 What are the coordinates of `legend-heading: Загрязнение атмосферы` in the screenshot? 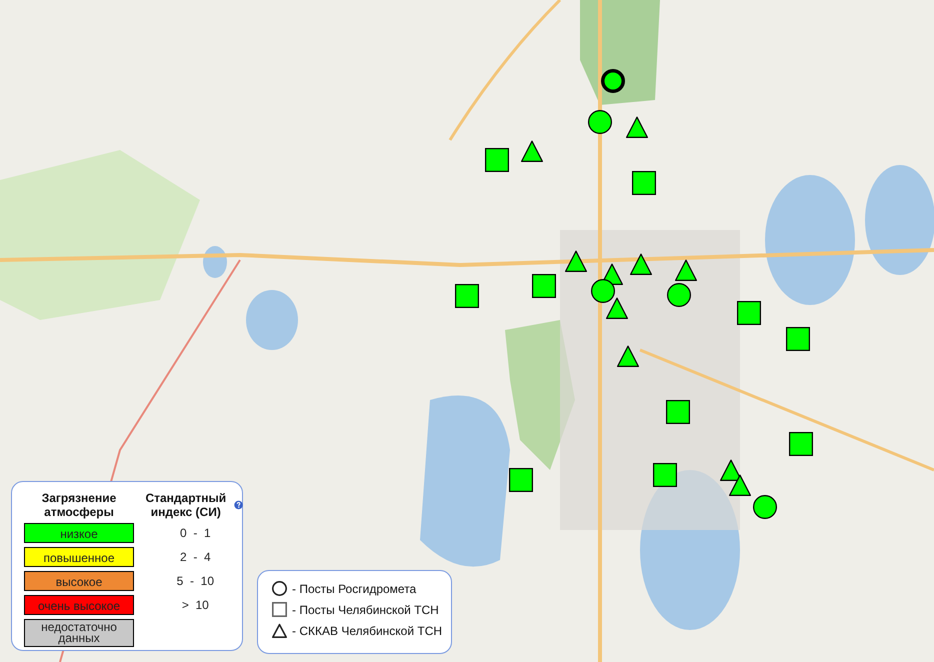 It's located at (79, 505).